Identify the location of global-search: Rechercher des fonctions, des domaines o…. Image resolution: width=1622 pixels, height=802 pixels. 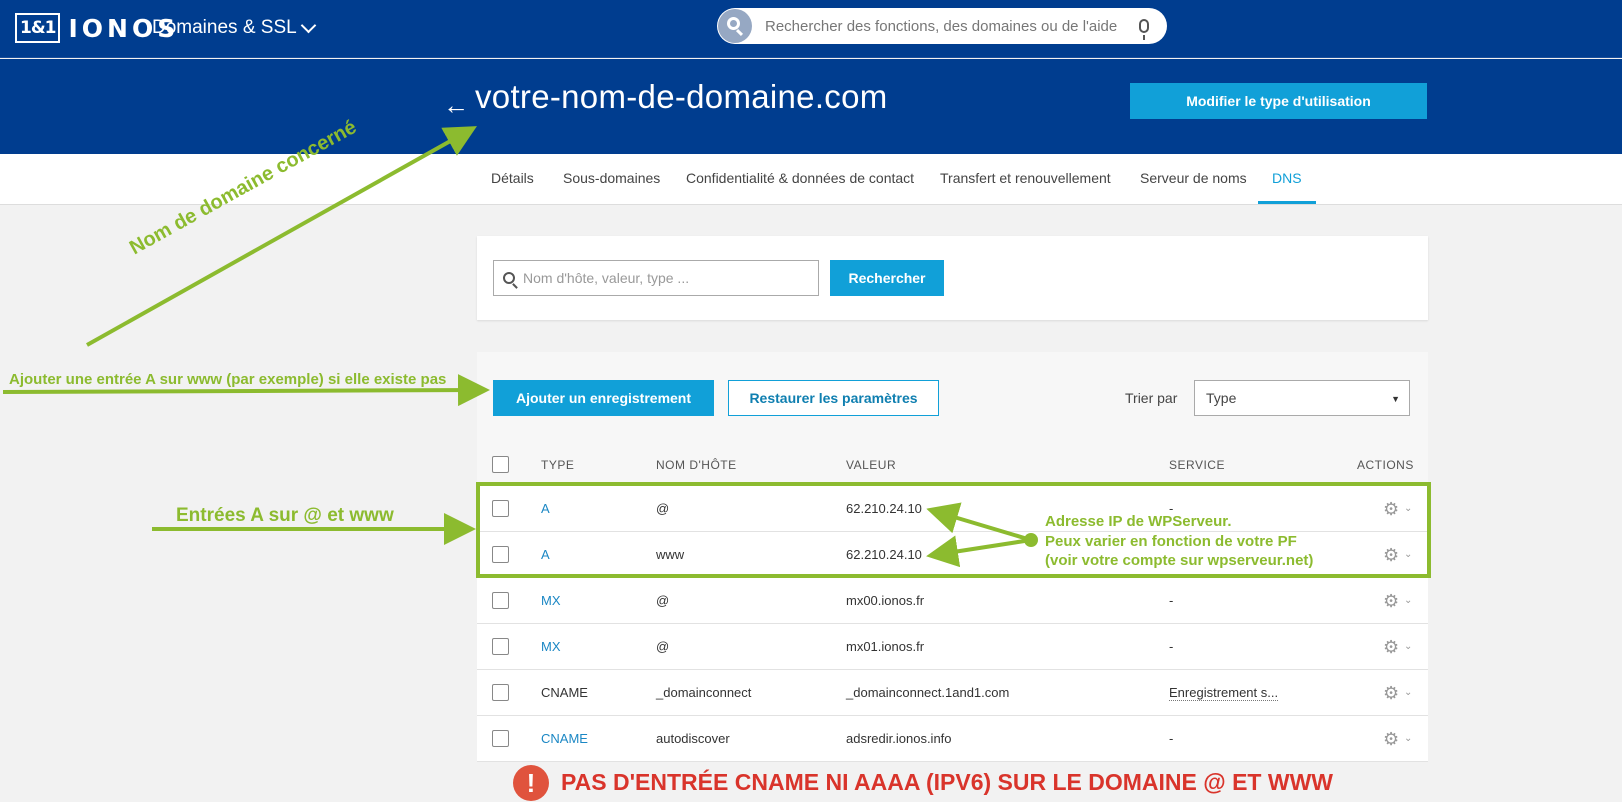
(942, 26).